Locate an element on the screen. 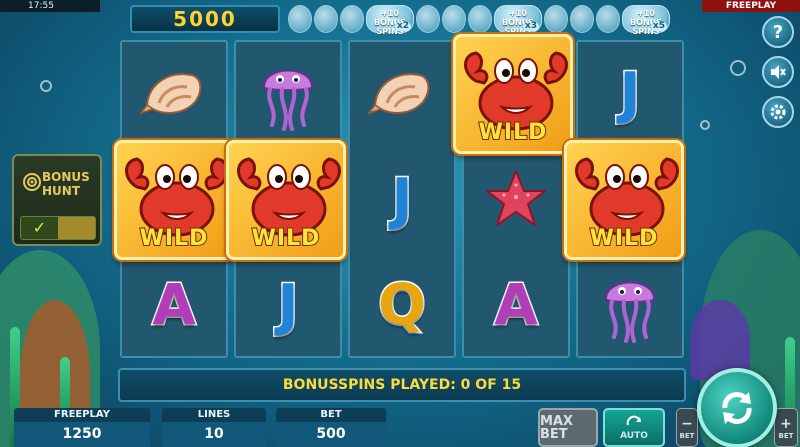 The width and height of the screenshot is (800, 447). bonus-hunt-toggle: ✓ is located at coordinates (58, 228).